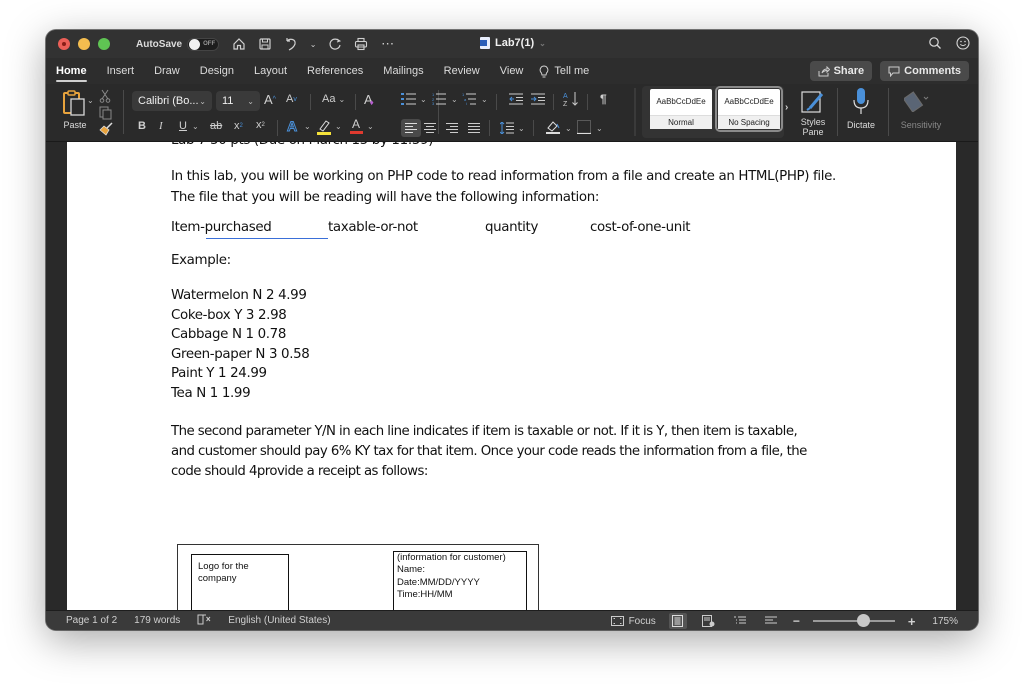  I want to click on borders-chevron-icon: ⌄, so click(599, 128).